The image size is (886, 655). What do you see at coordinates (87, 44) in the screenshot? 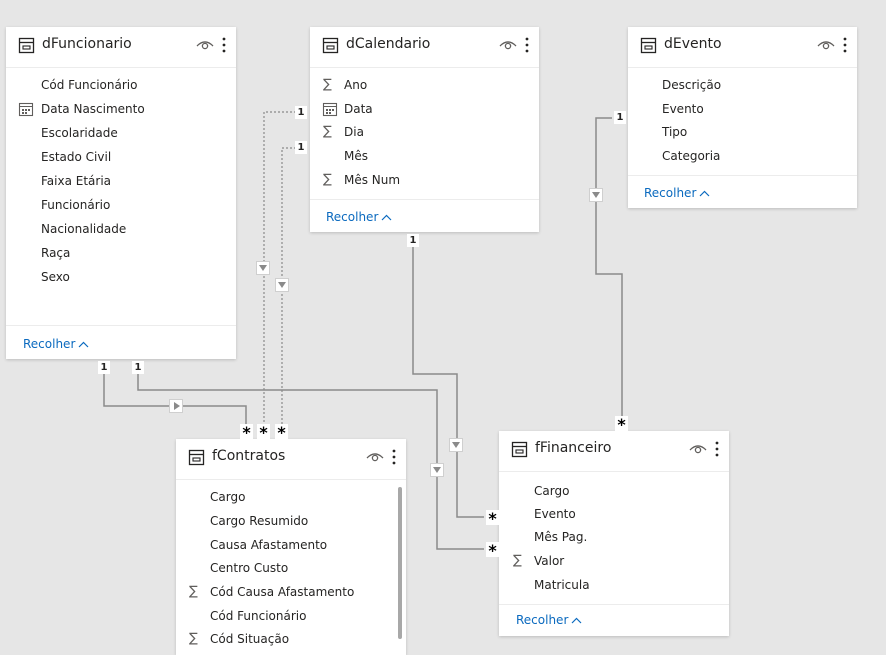
I see `table-title: dFuncionario` at bounding box center [87, 44].